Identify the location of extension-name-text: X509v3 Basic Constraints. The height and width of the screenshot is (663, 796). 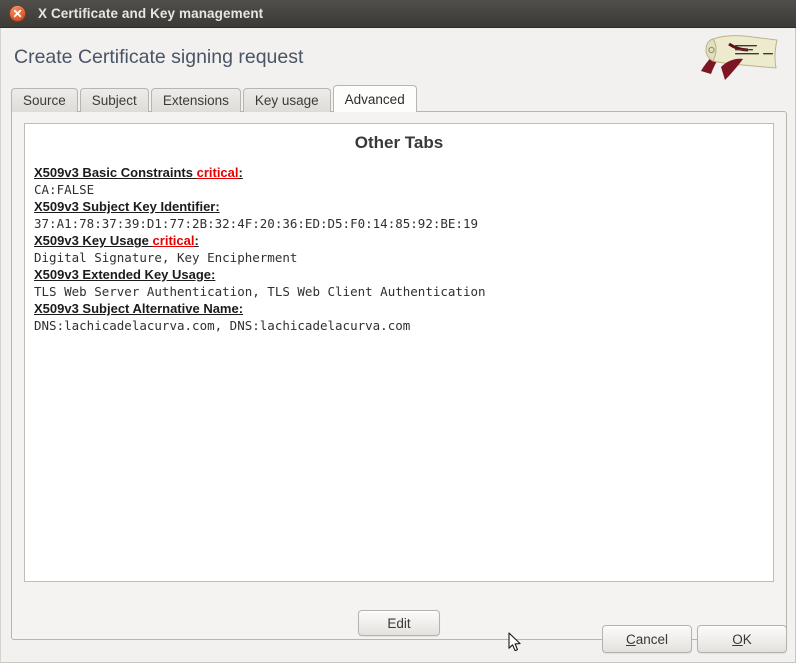
(113, 172).